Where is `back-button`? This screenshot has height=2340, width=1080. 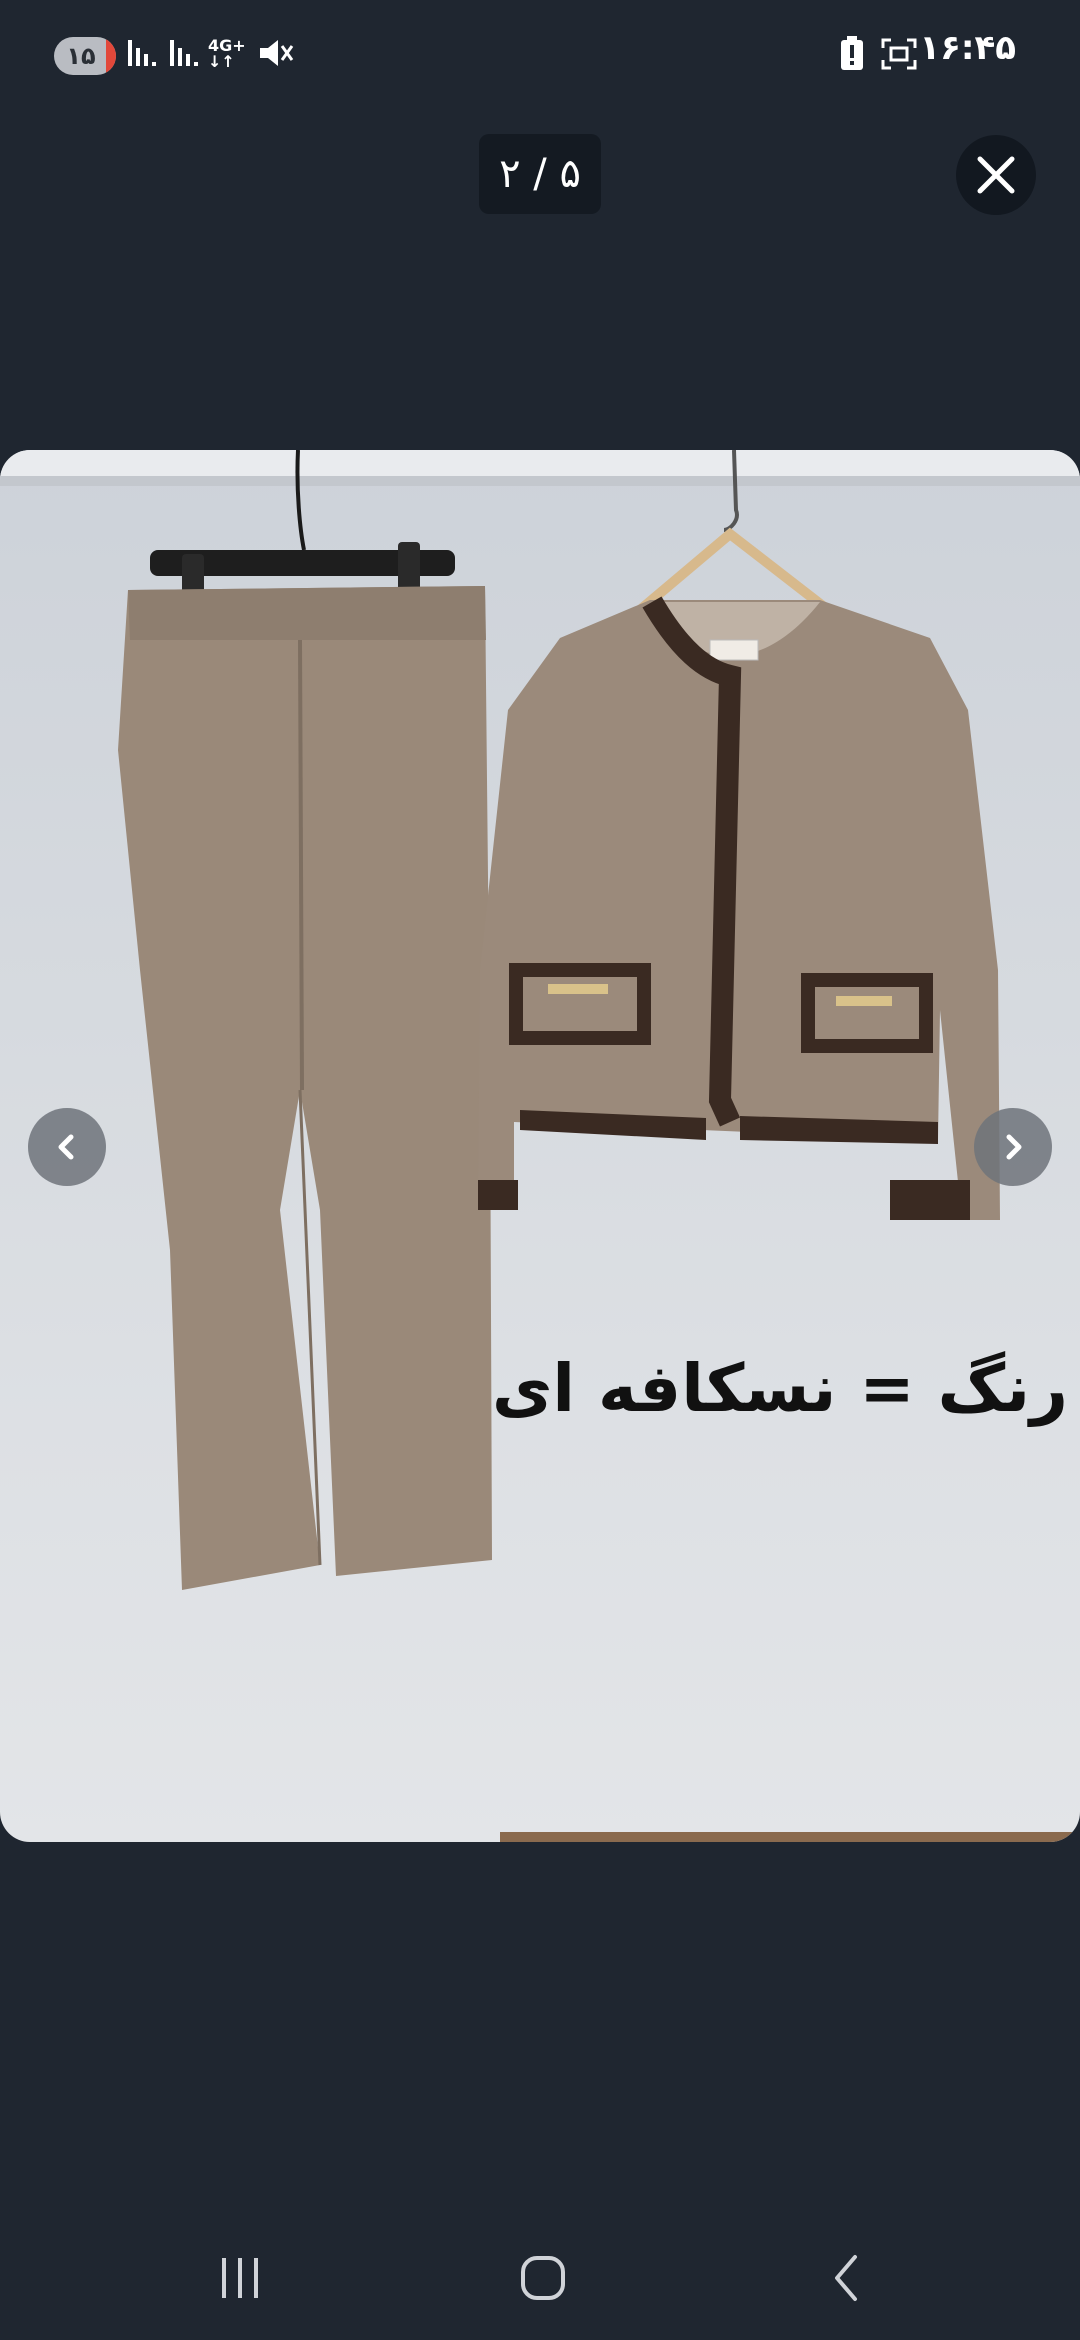 back-button is located at coordinates (847, 2278).